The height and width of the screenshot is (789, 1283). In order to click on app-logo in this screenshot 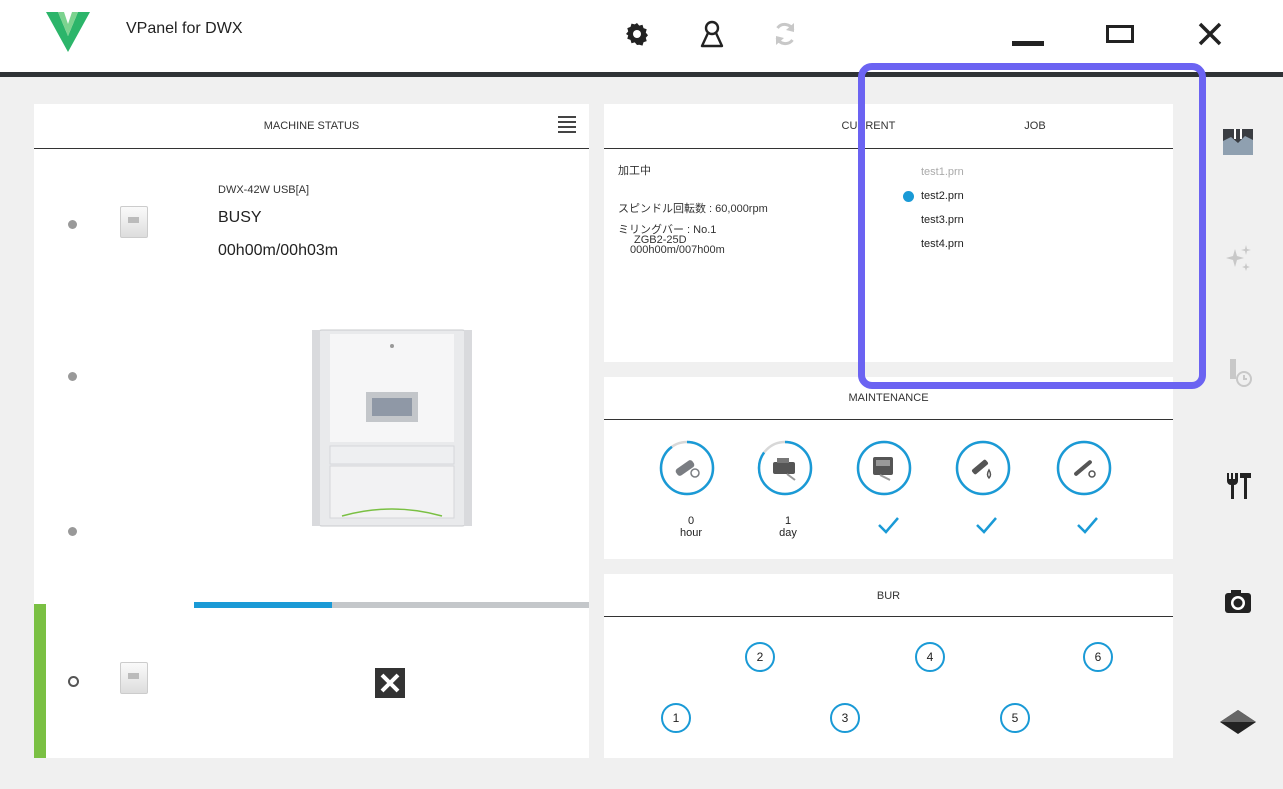, I will do `click(68, 32)`.